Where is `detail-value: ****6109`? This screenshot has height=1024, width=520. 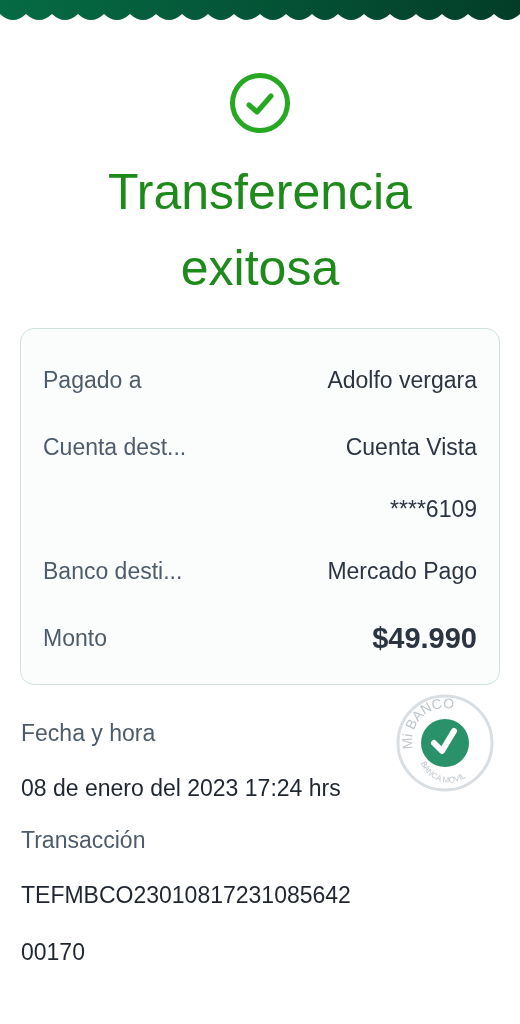
detail-value: ****6109 is located at coordinates (433, 509).